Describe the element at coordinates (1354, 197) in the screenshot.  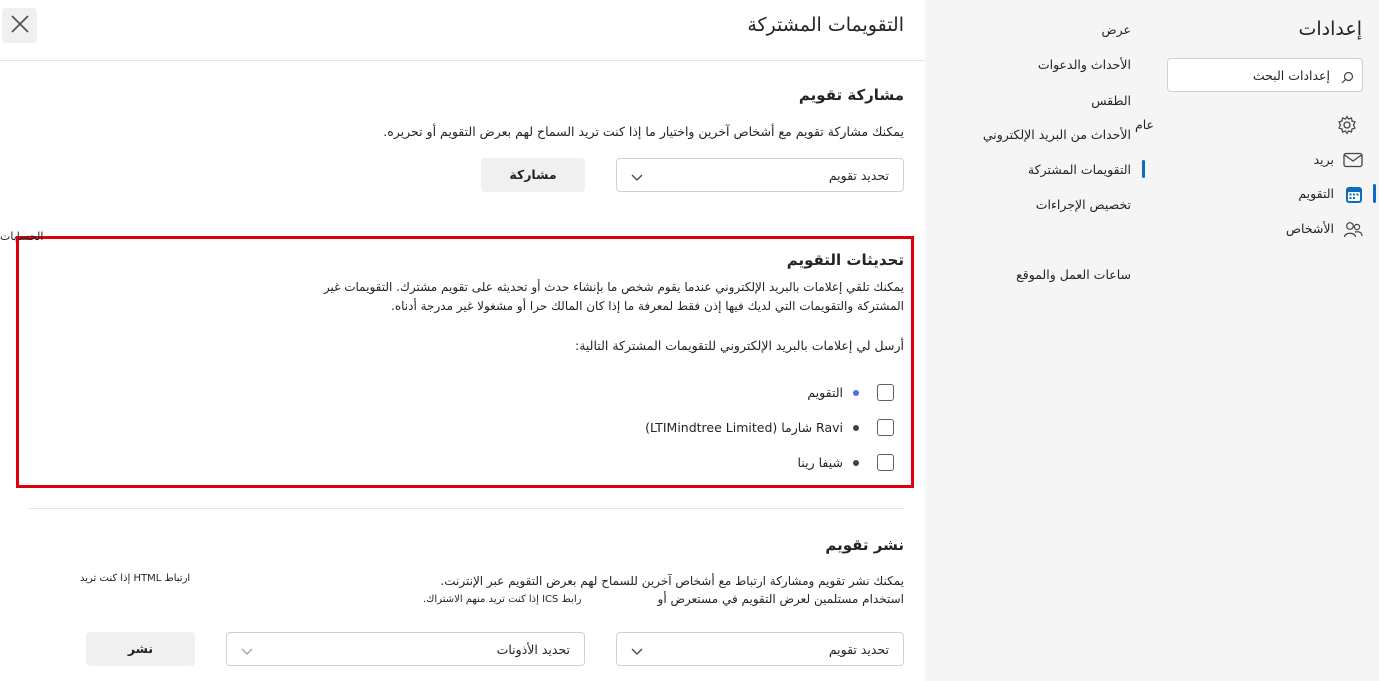
I see `calendar-icon` at that location.